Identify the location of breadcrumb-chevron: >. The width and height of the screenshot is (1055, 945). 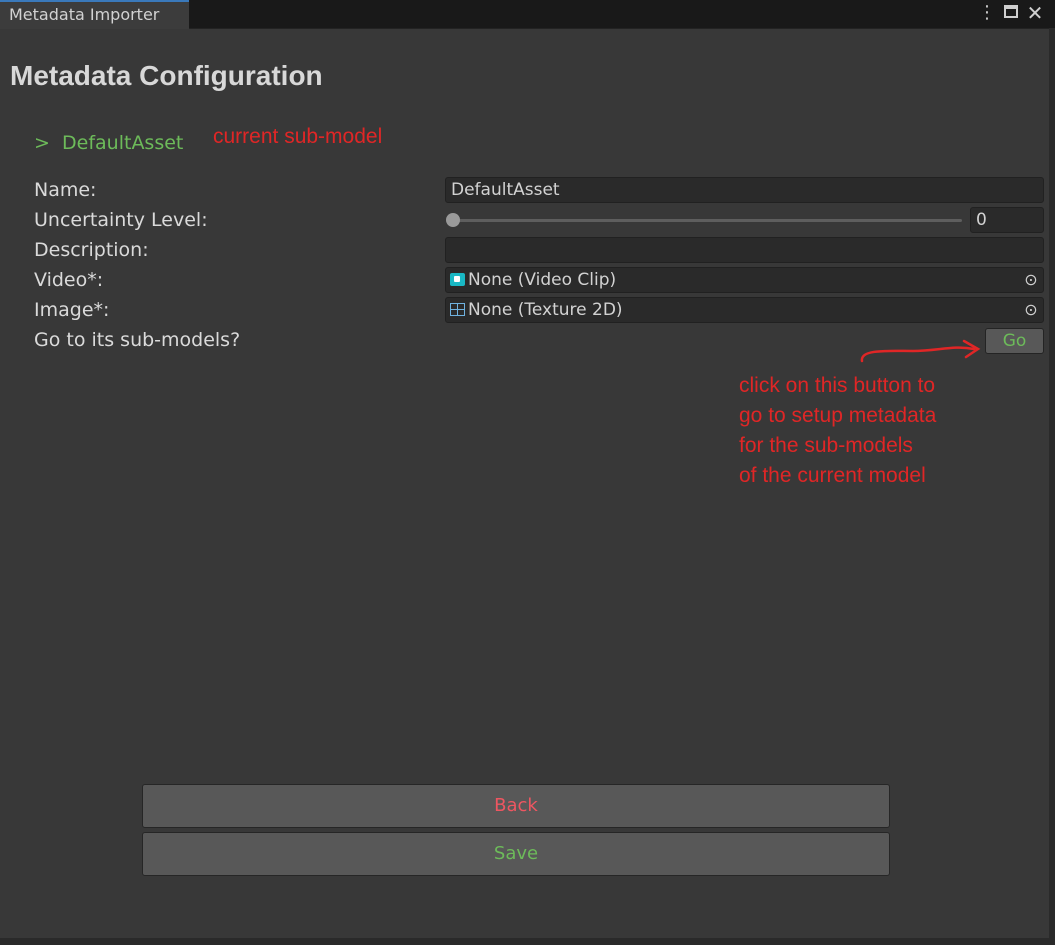
(42, 143).